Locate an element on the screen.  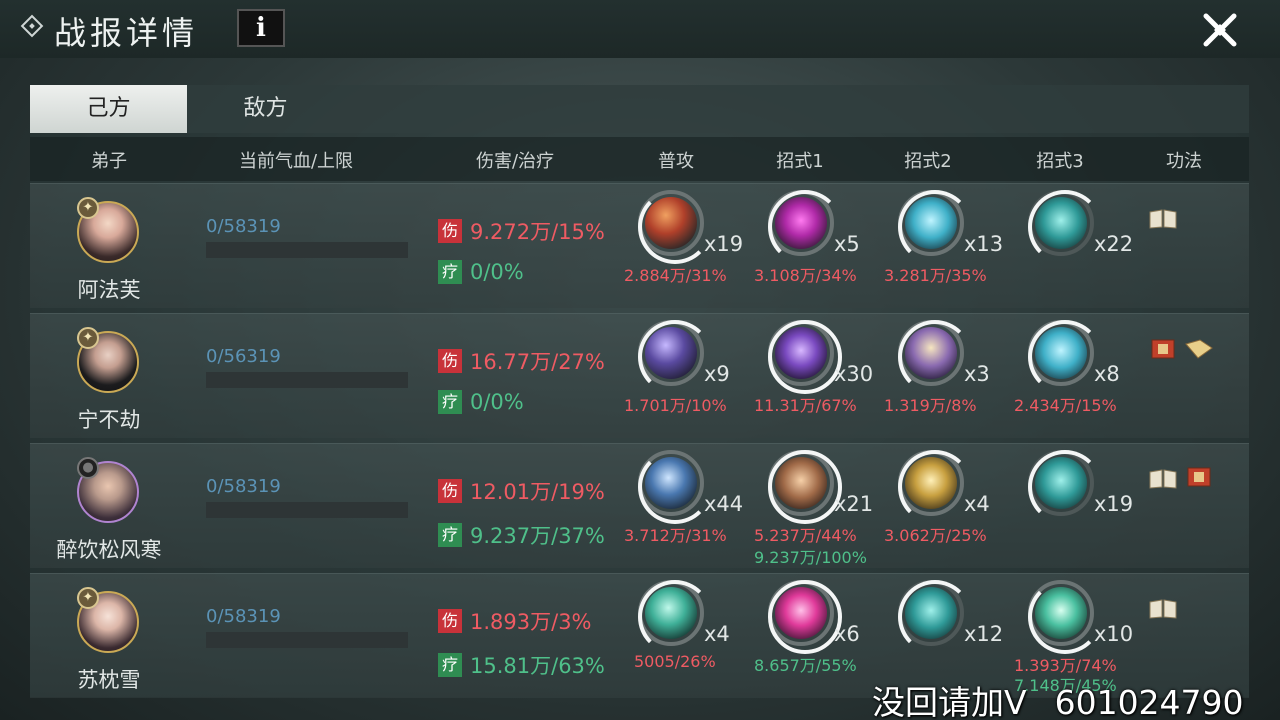
heart-icon is located at coordinates (801, 613).